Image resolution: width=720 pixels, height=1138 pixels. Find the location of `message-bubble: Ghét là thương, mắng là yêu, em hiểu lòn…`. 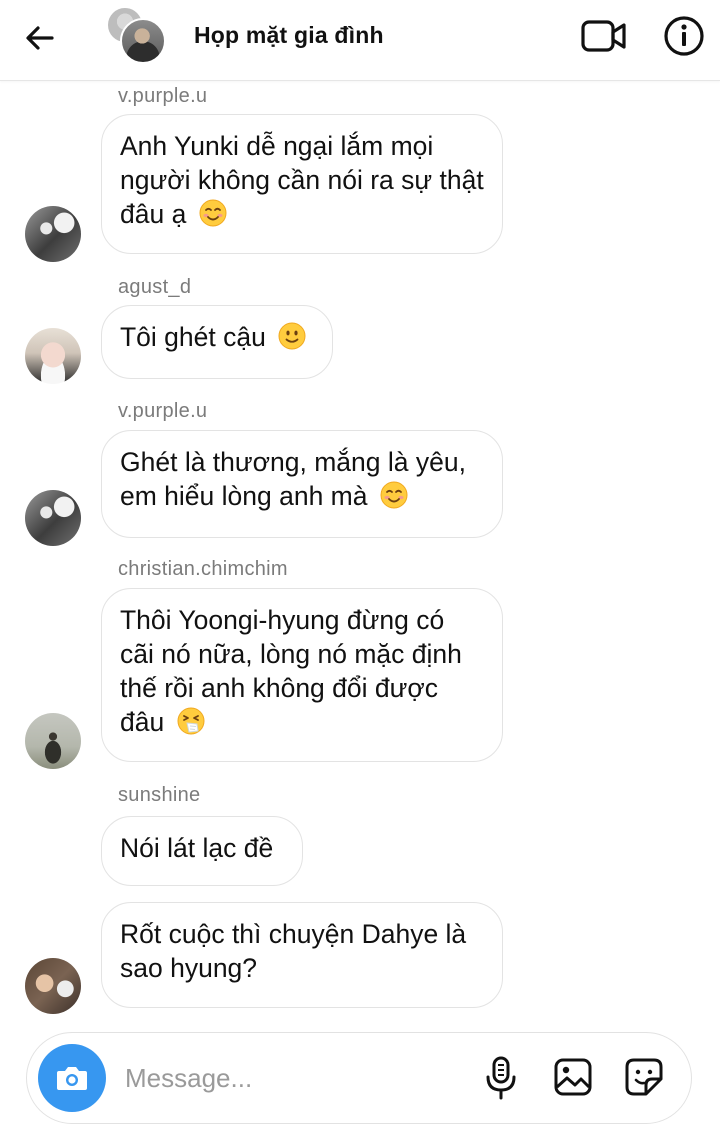

message-bubble: Ghét là thương, mắng là yêu, em hiểu lòn… is located at coordinates (302, 484).